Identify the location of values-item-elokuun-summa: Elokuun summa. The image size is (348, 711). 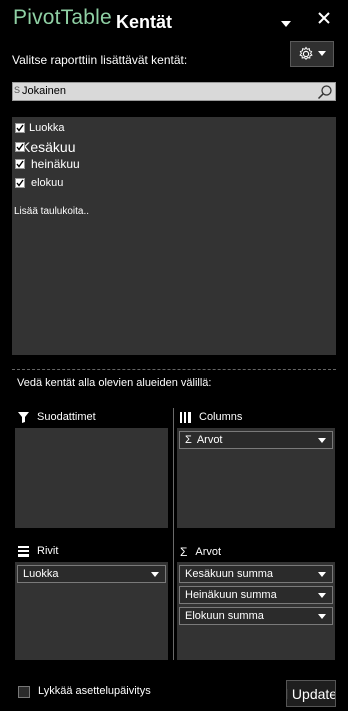
(256, 616).